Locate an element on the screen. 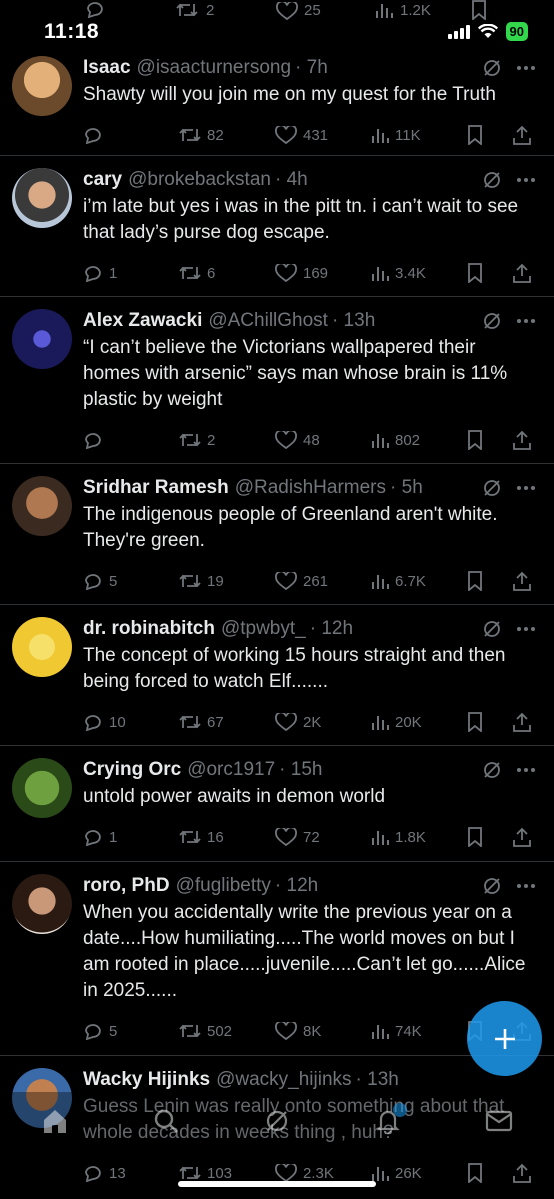 Image resolution: width=554 pixels, height=1199 pixels. retweet-button: 6 is located at coordinates (227, 273).